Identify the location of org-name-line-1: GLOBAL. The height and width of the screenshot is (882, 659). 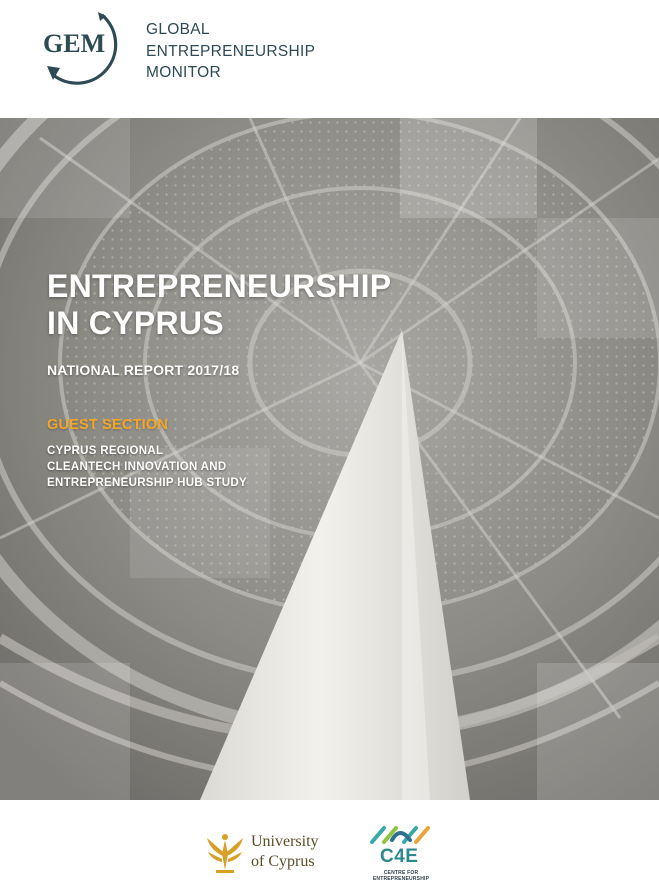
(178, 29).